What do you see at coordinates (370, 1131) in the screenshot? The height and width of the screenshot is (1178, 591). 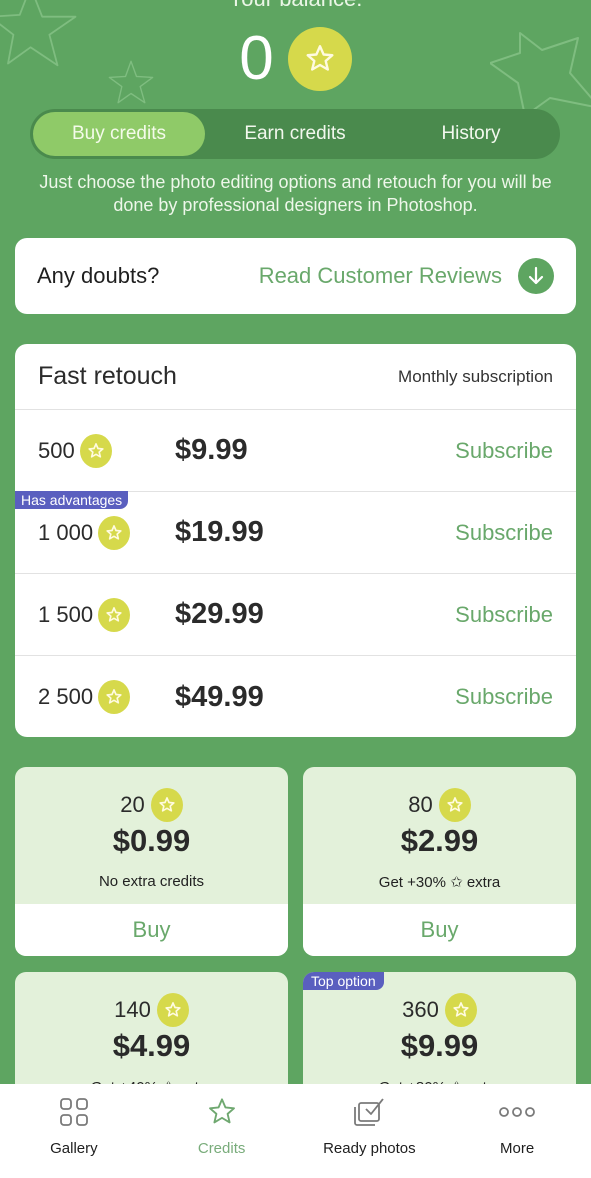 I see `tabbar-ready-photos: Ready photos` at bounding box center [370, 1131].